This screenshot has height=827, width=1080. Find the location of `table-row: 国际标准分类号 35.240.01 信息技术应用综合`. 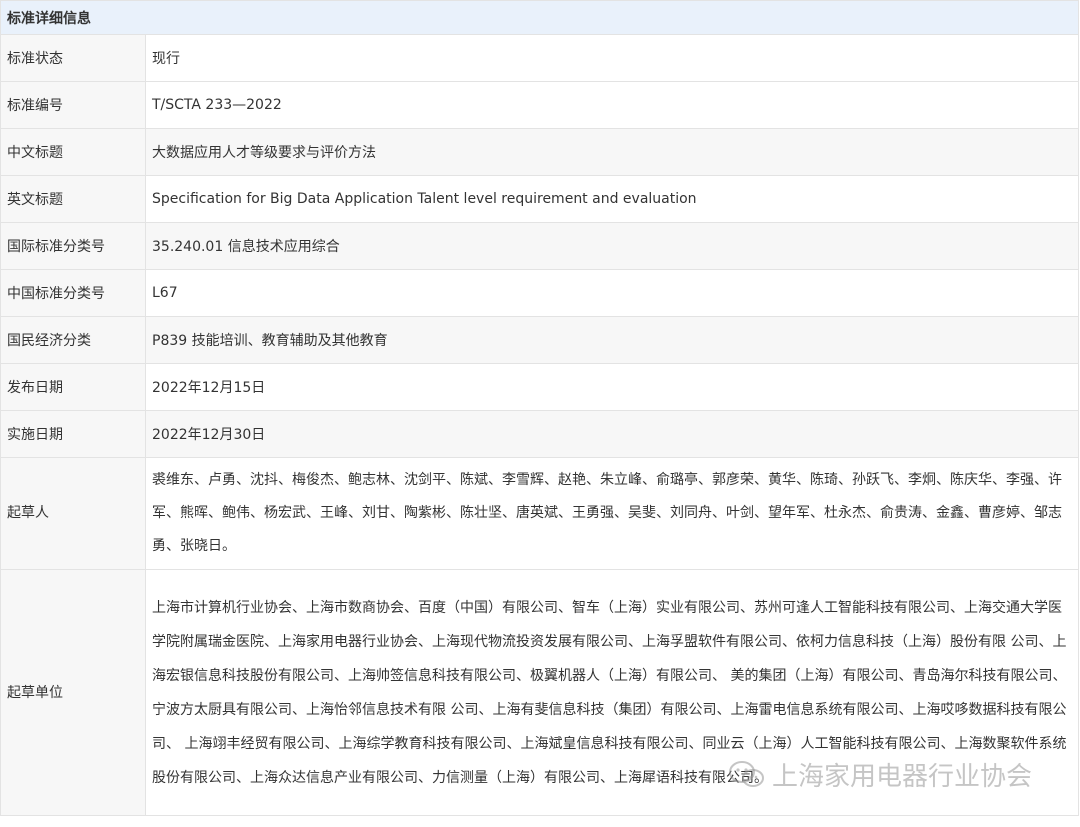

table-row: 国际标准分类号 35.240.01 信息技术应用综合 is located at coordinates (539, 246).